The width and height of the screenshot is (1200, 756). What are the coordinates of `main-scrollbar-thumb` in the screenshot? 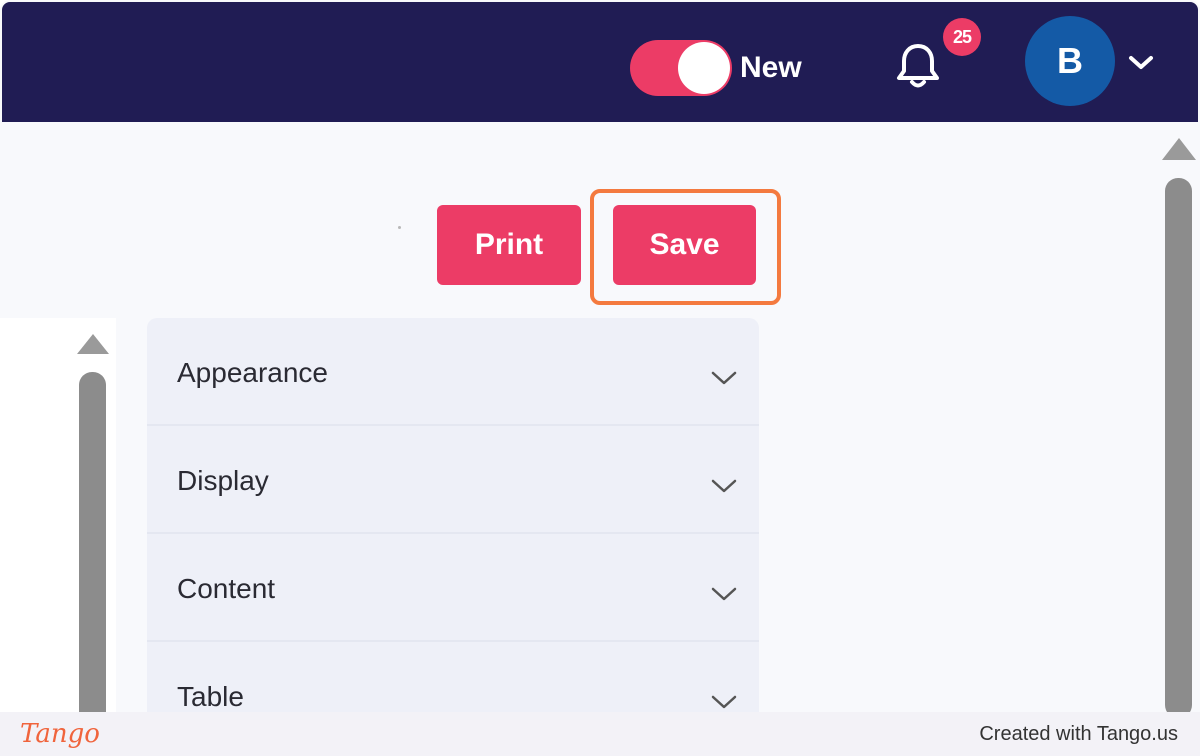 It's located at (1178, 445).